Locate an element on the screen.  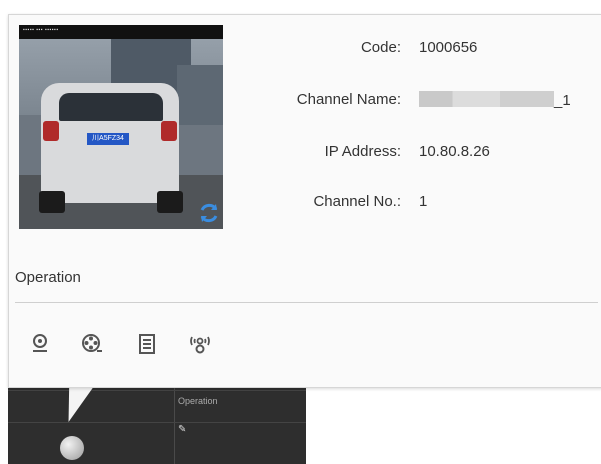
channel-name-value: _1 is located at coordinates (495, 100).